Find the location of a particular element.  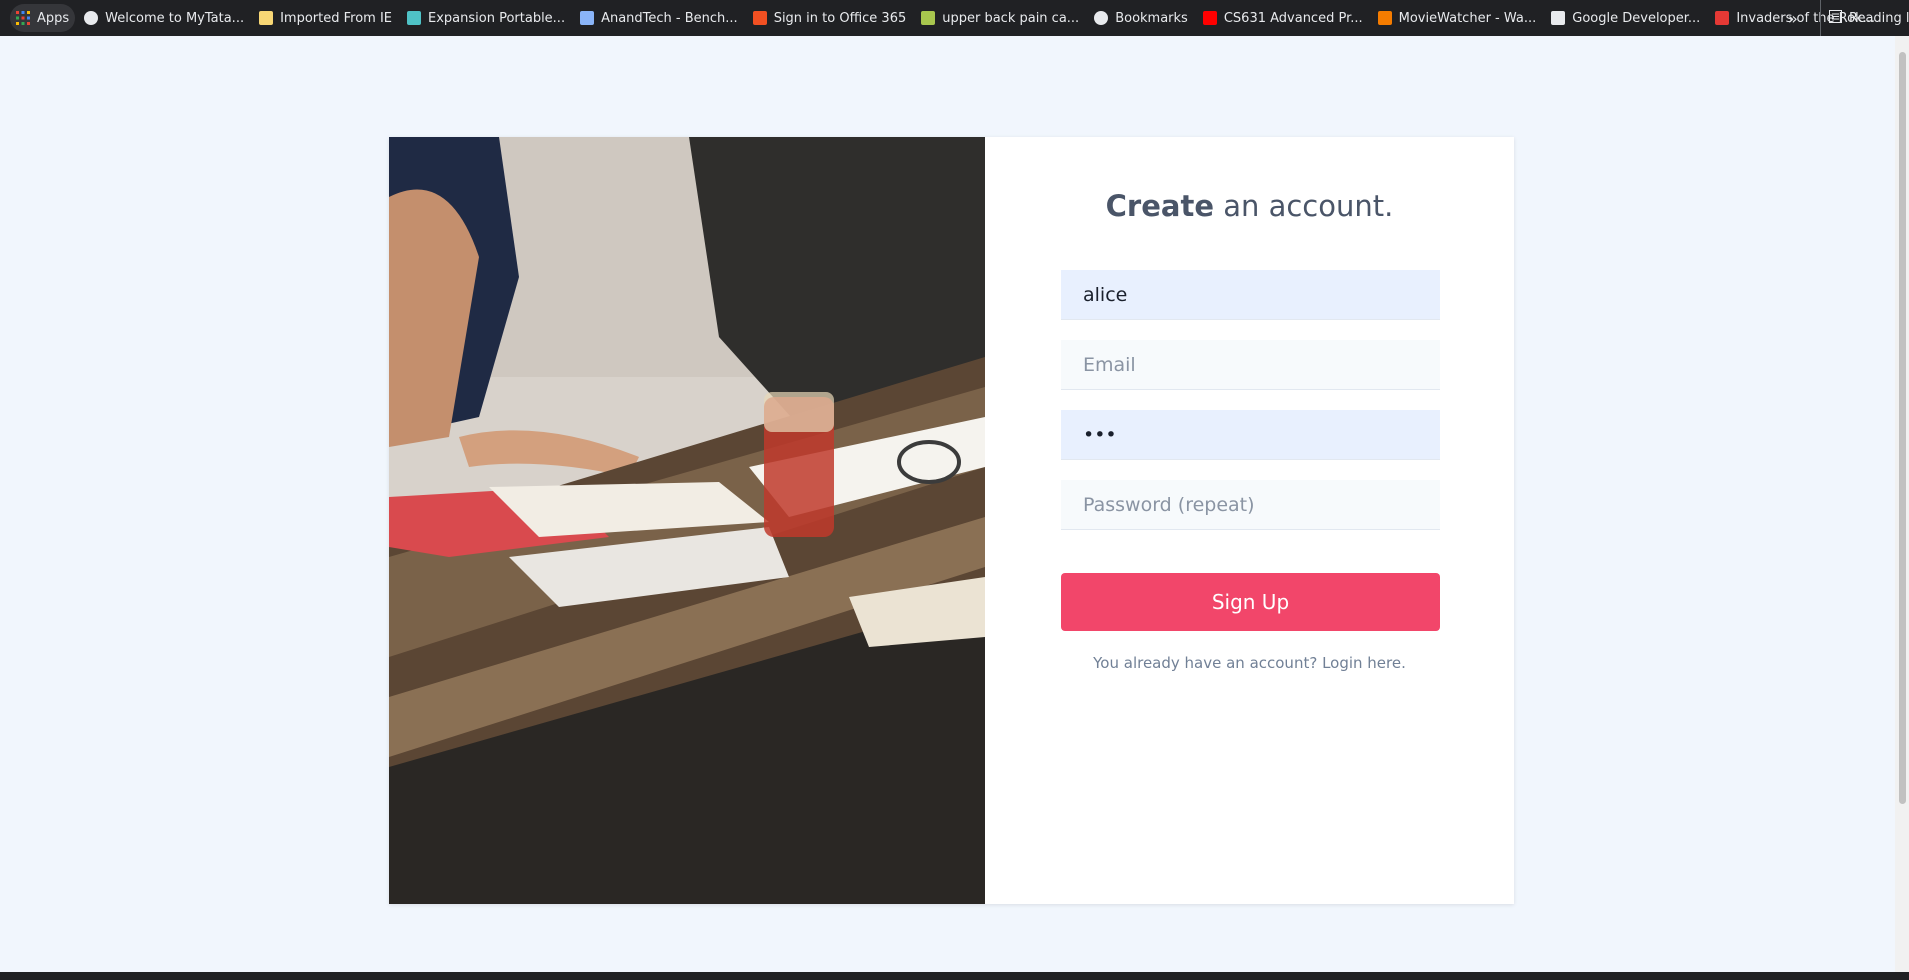

password-repeat-field is located at coordinates (1250, 505).